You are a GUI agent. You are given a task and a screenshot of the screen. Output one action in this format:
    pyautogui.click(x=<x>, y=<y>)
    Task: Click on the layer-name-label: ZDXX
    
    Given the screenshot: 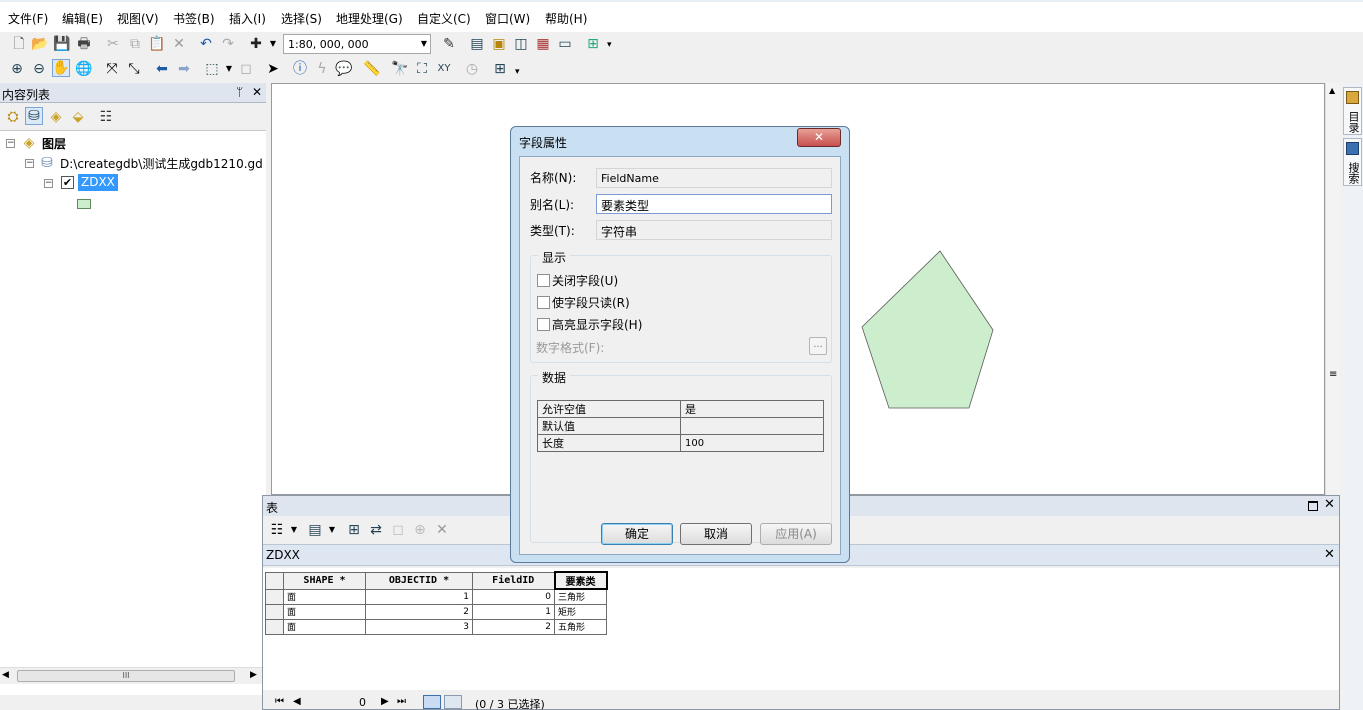 What is the action you would take?
    pyautogui.click(x=98, y=182)
    